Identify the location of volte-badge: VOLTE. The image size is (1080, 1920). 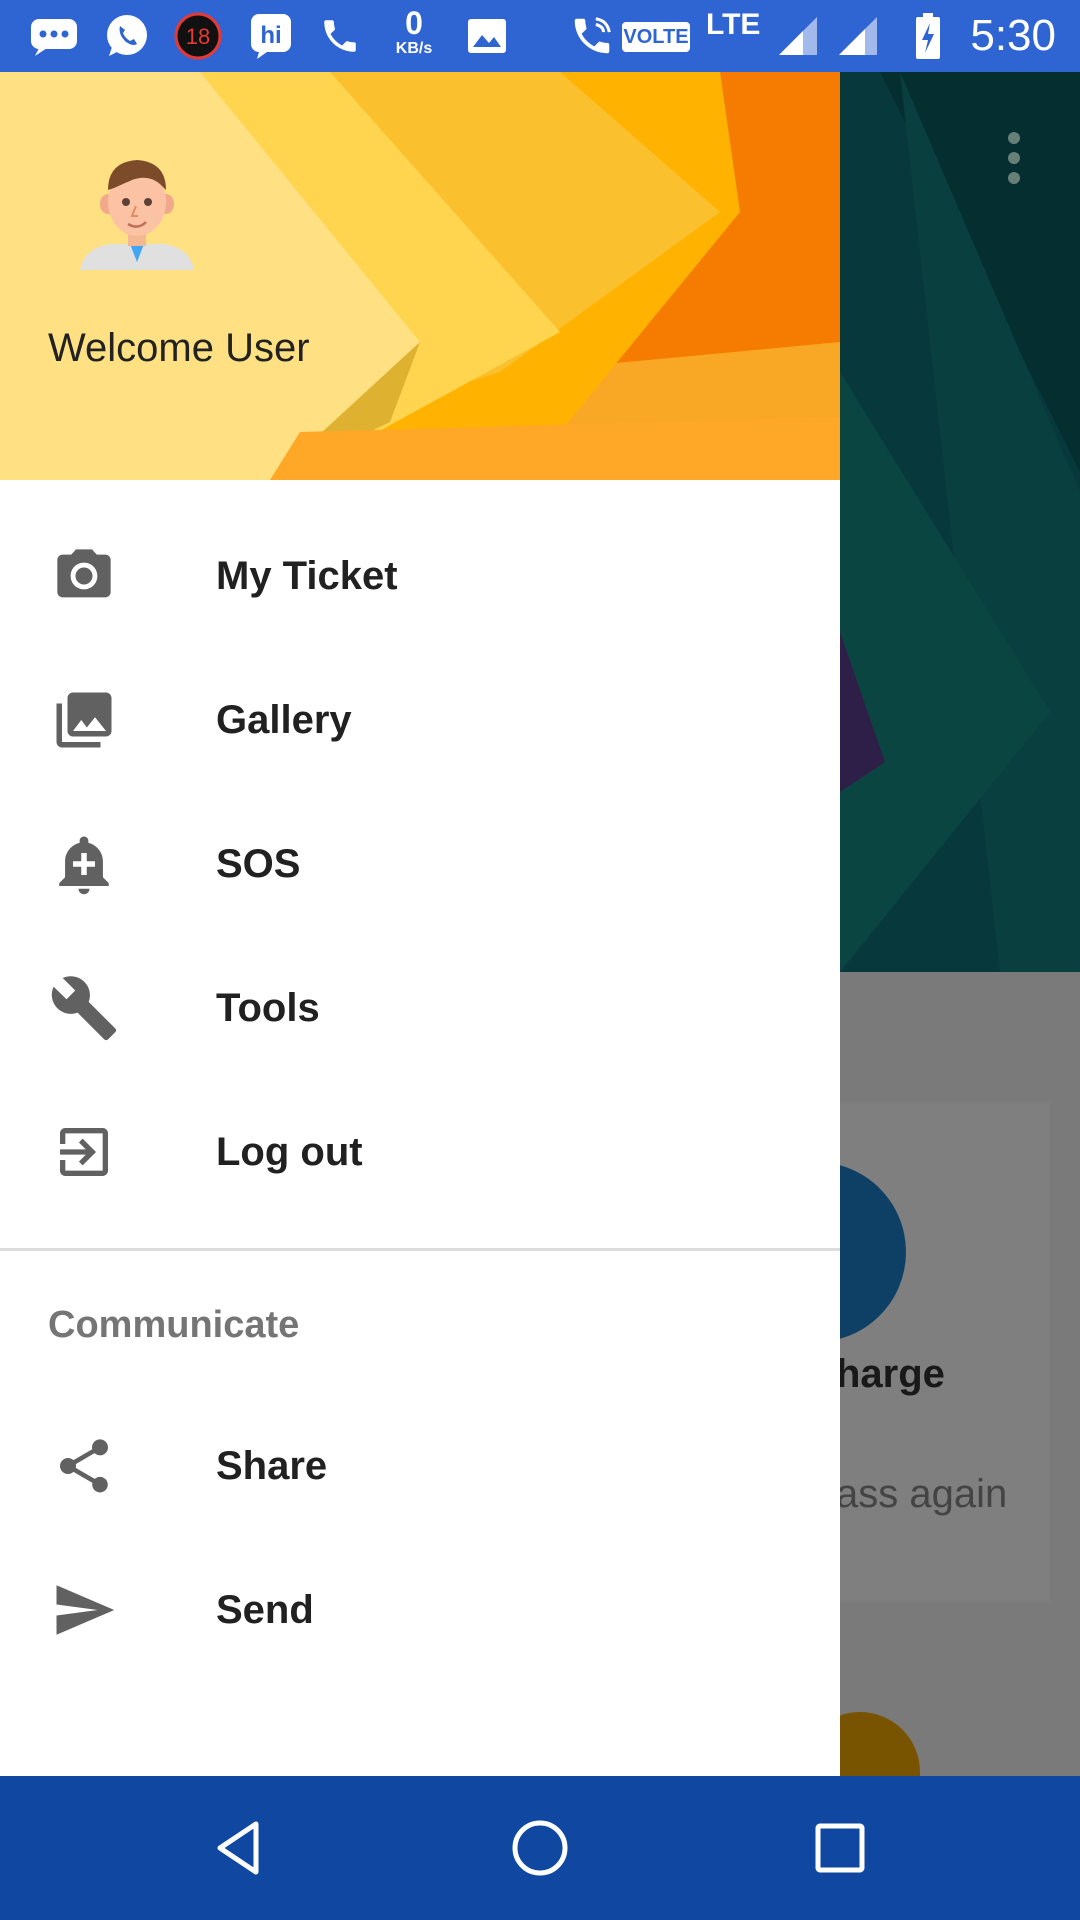
(656, 37).